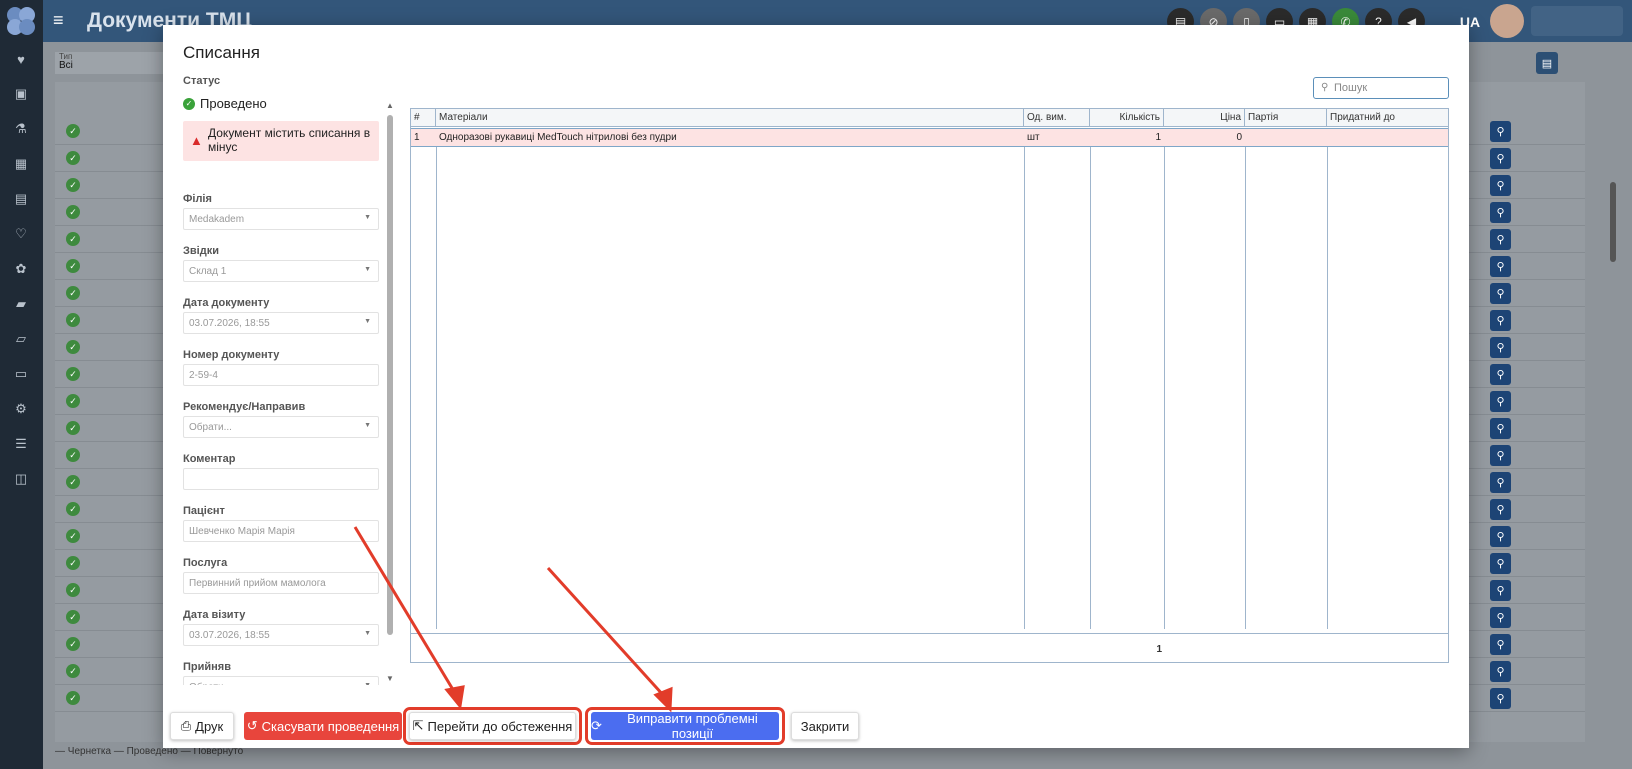 This screenshot has width=1632, height=769. Describe the element at coordinates (1057, 118) in the screenshot. I see `col-unit: Од. вим.` at that location.